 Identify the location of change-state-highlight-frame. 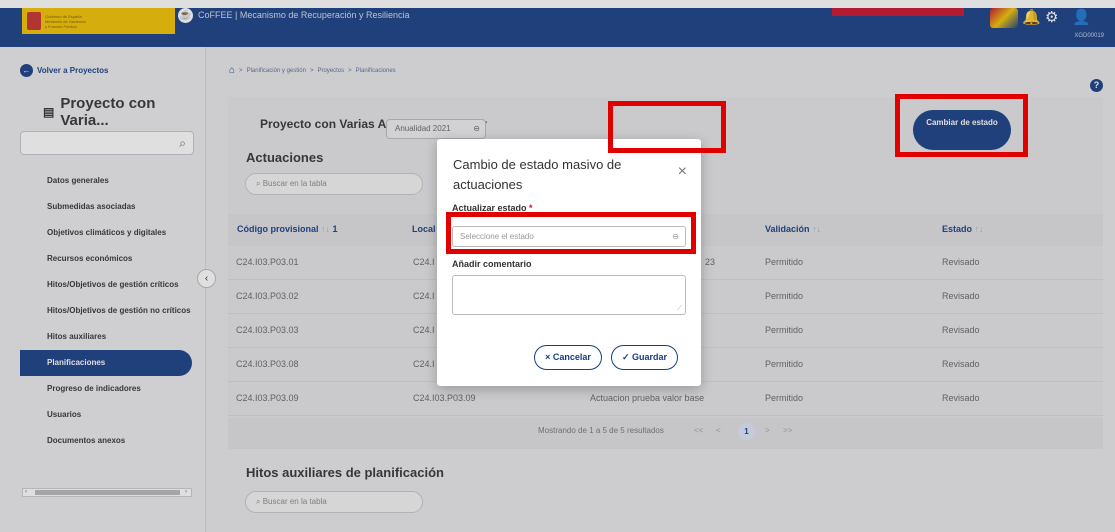
(961, 125).